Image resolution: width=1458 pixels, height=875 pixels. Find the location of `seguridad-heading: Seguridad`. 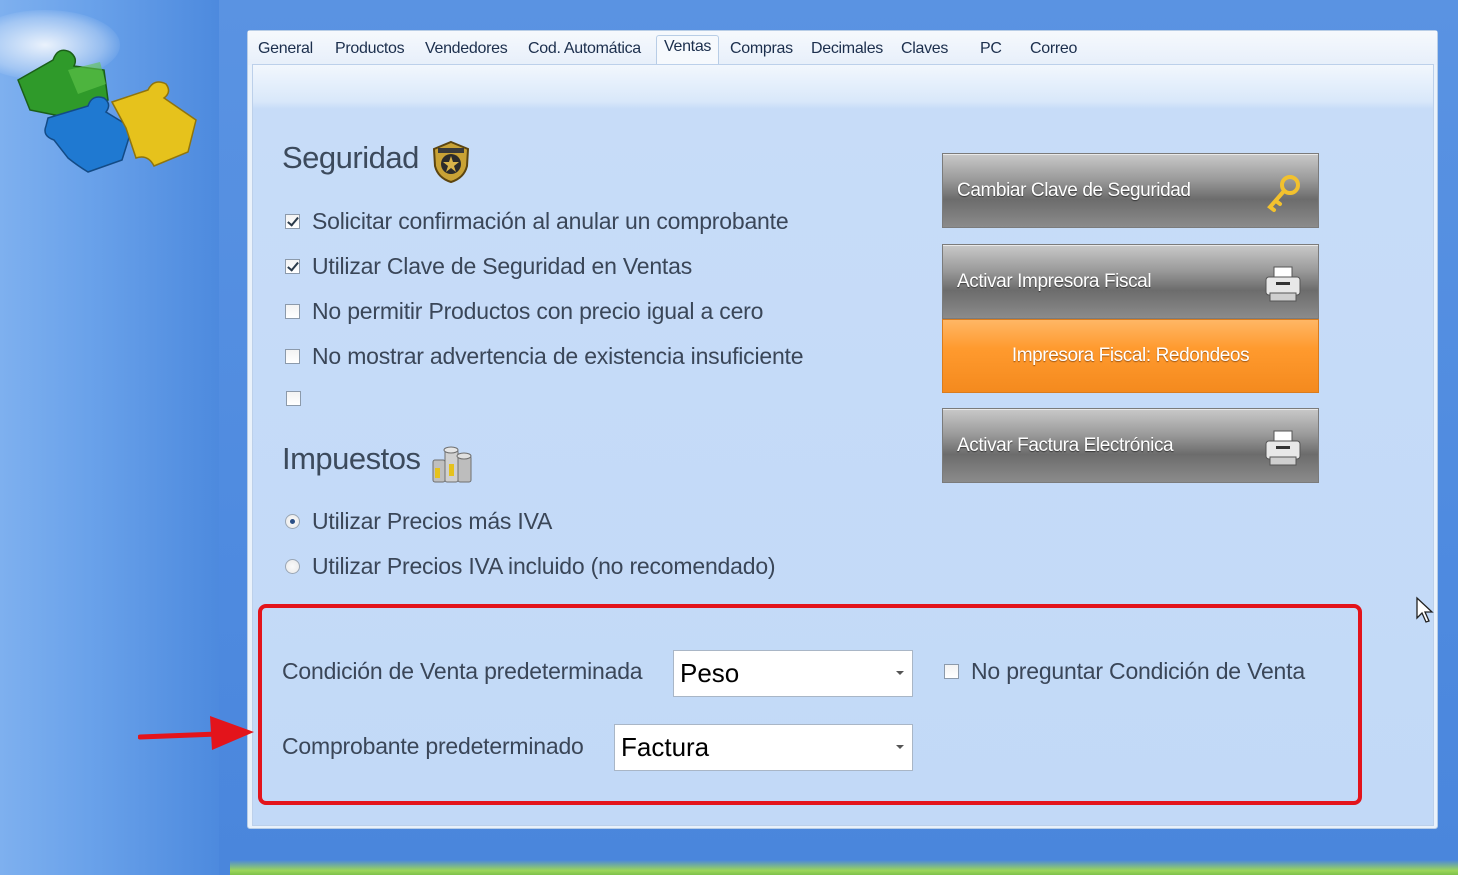

seguridad-heading: Seguridad is located at coordinates (350, 158).